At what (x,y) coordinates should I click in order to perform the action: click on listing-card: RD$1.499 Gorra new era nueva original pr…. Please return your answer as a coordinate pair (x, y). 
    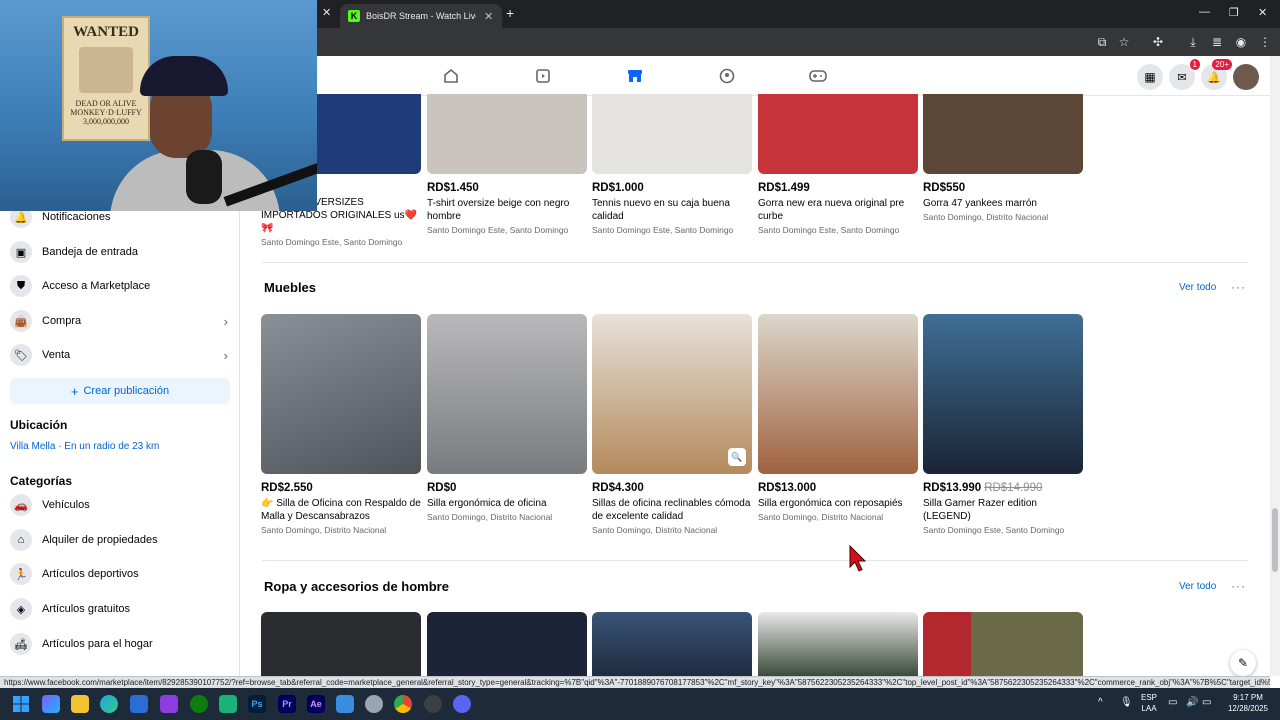
    Looking at the image, I should click on (838, 164).